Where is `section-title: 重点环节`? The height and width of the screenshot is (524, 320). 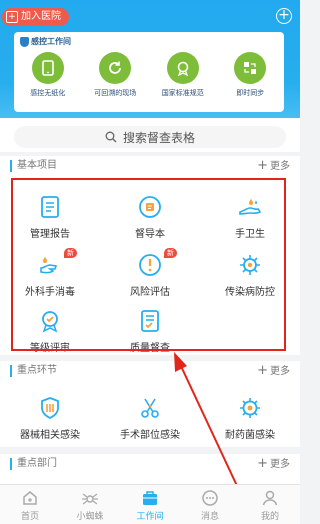 section-title: 重点环节 is located at coordinates (33, 371).